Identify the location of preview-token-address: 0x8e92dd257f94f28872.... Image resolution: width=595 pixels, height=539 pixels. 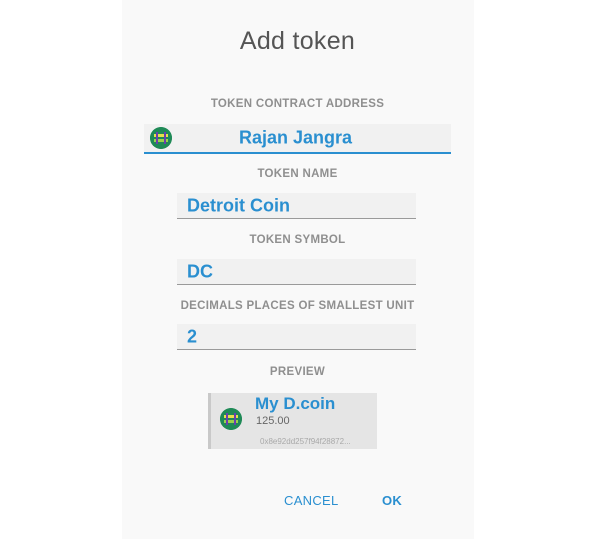
(305, 441).